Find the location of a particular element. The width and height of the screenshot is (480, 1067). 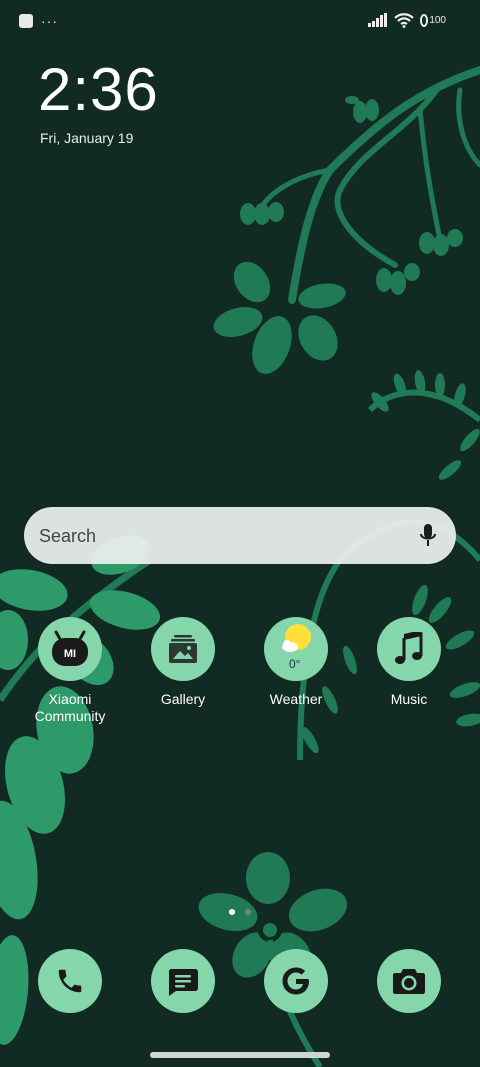

wifi-icon is located at coordinates (404, 20).